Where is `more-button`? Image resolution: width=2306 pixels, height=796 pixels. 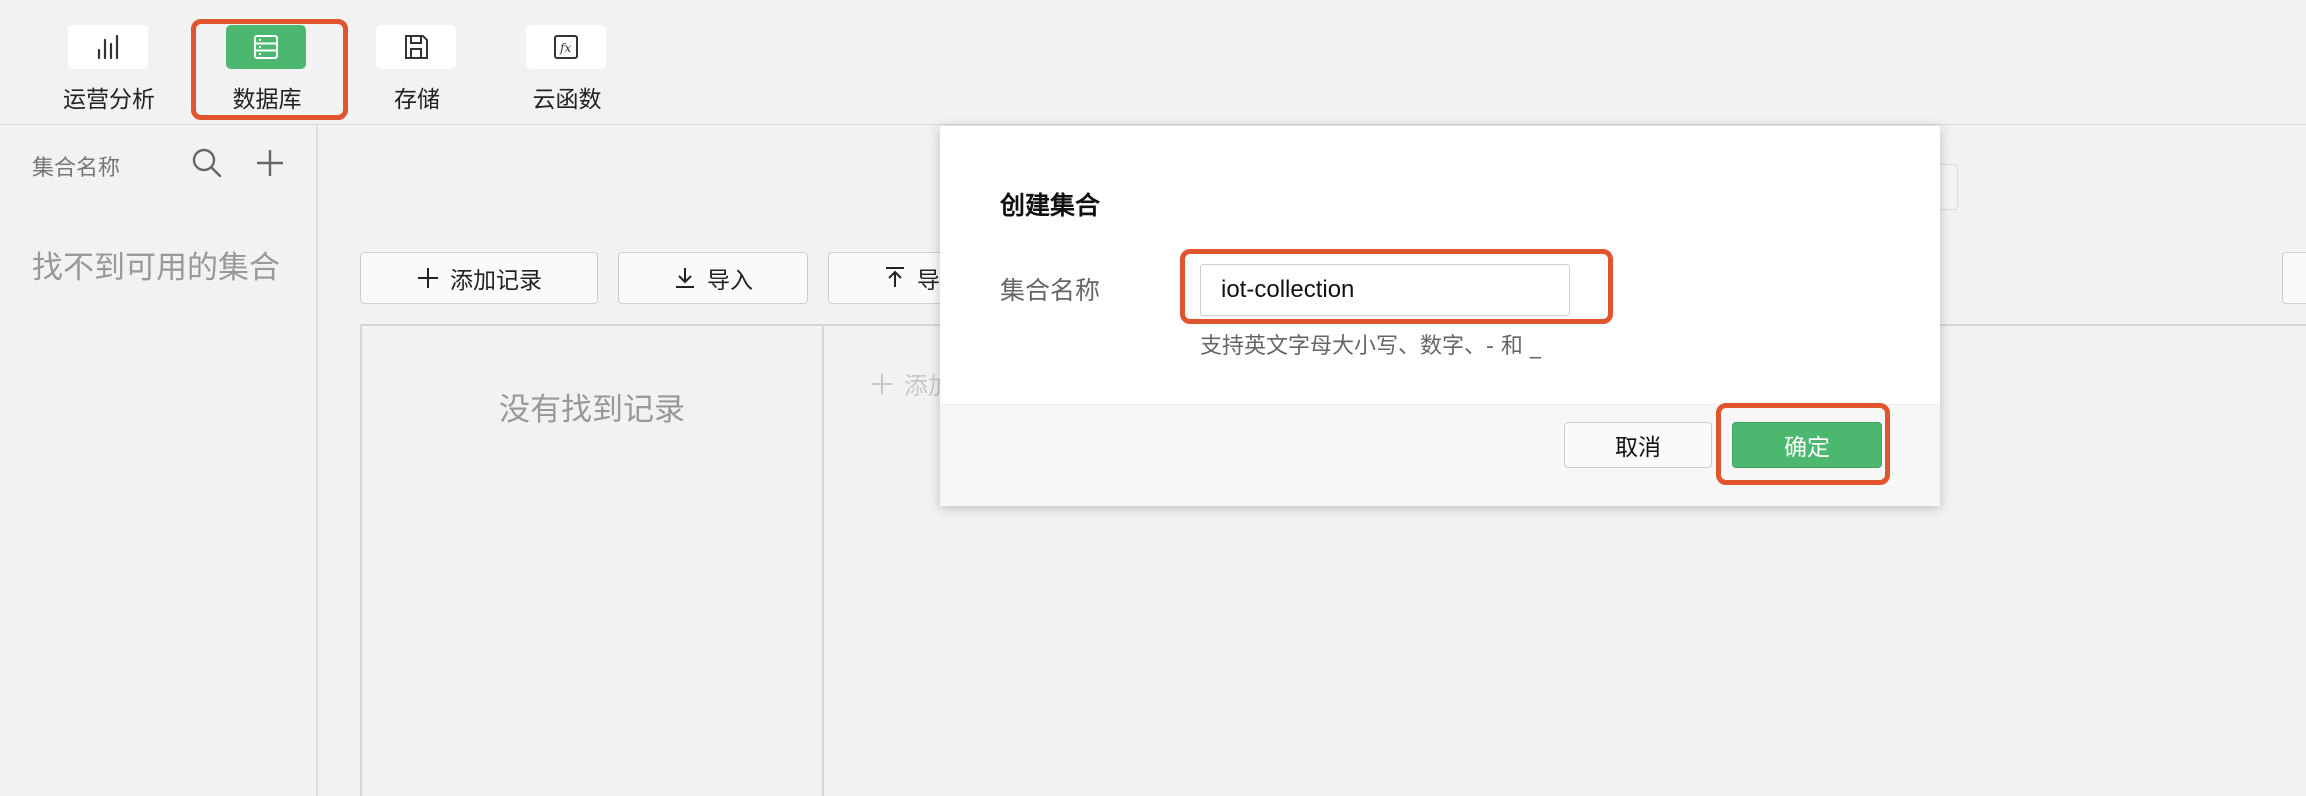
more-button is located at coordinates (2294, 278).